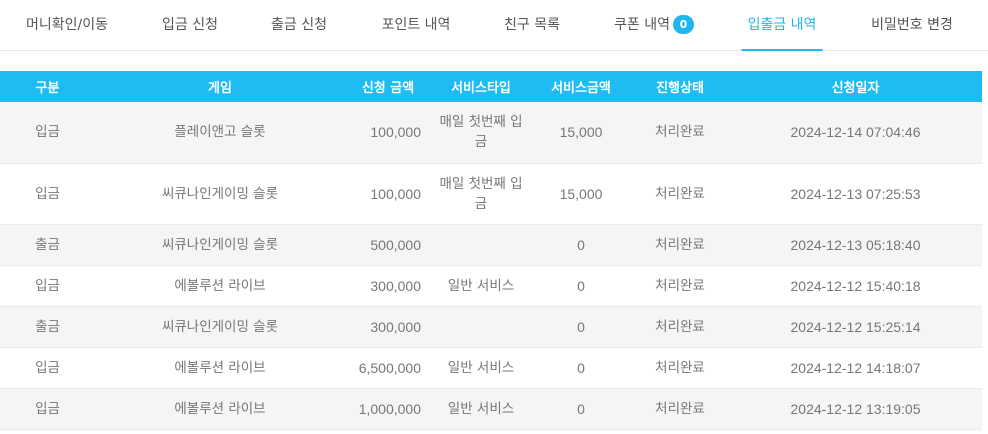 The image size is (988, 434). What do you see at coordinates (855, 409) in the screenshot?
I see `cell-date: 2024-12-12 13:19:05` at bounding box center [855, 409].